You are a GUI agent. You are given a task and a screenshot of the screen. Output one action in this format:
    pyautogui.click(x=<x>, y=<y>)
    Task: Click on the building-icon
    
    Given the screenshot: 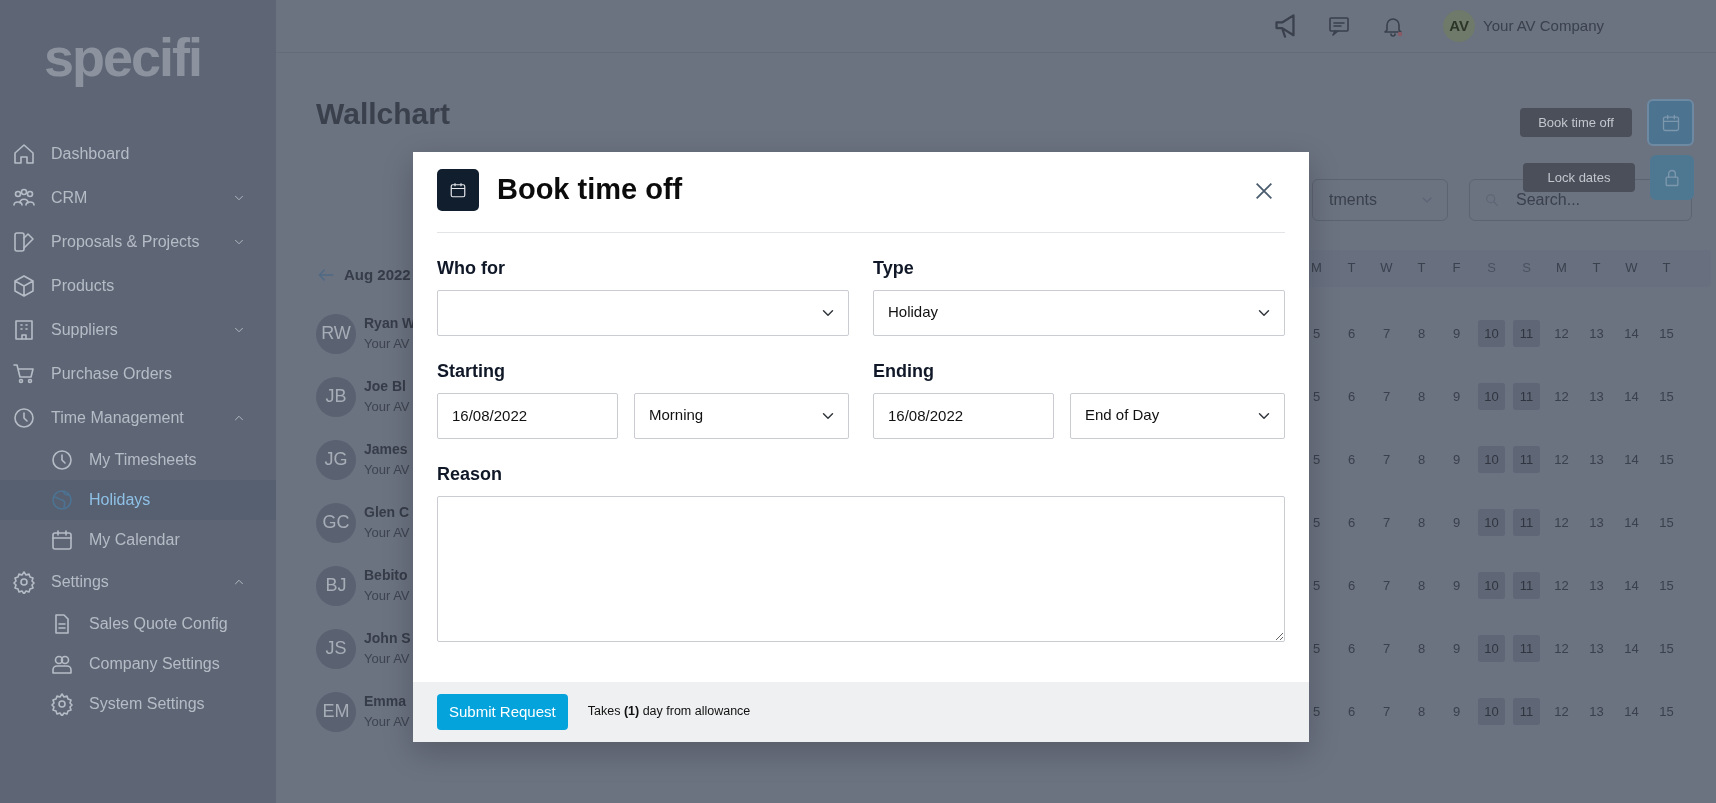 What is the action you would take?
    pyautogui.click(x=24, y=330)
    